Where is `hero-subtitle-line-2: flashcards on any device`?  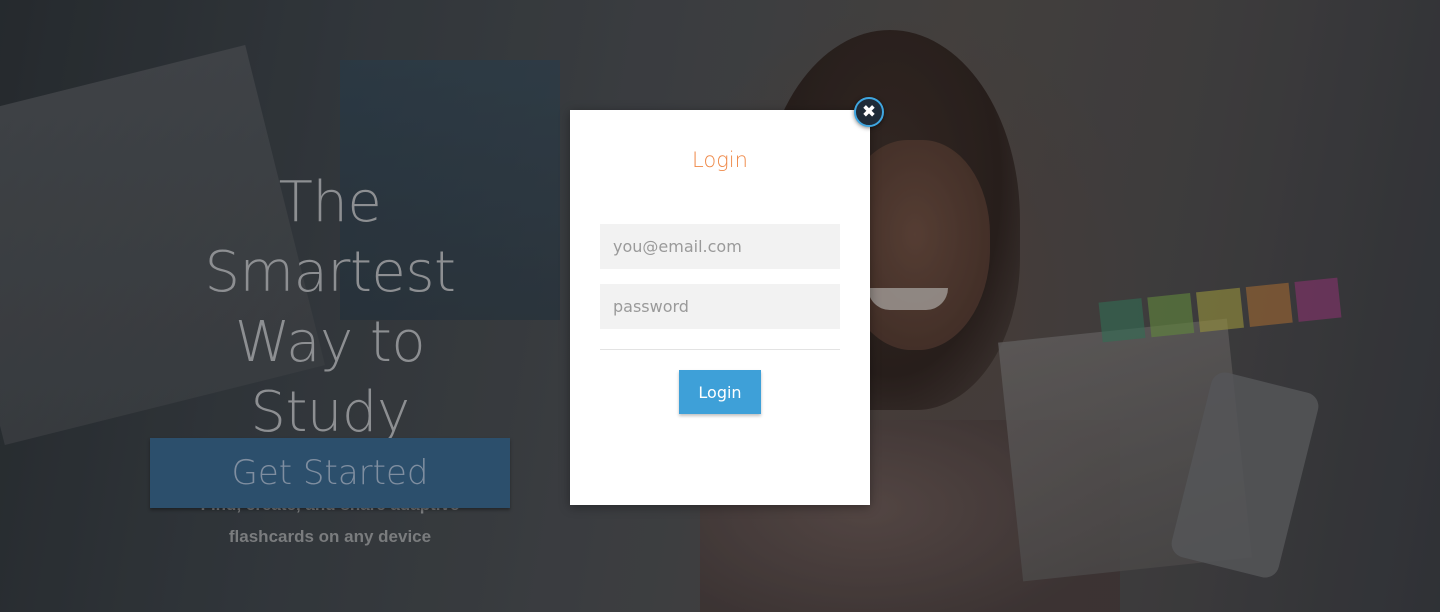
hero-subtitle-line-2: flashcards on any device is located at coordinates (330, 536).